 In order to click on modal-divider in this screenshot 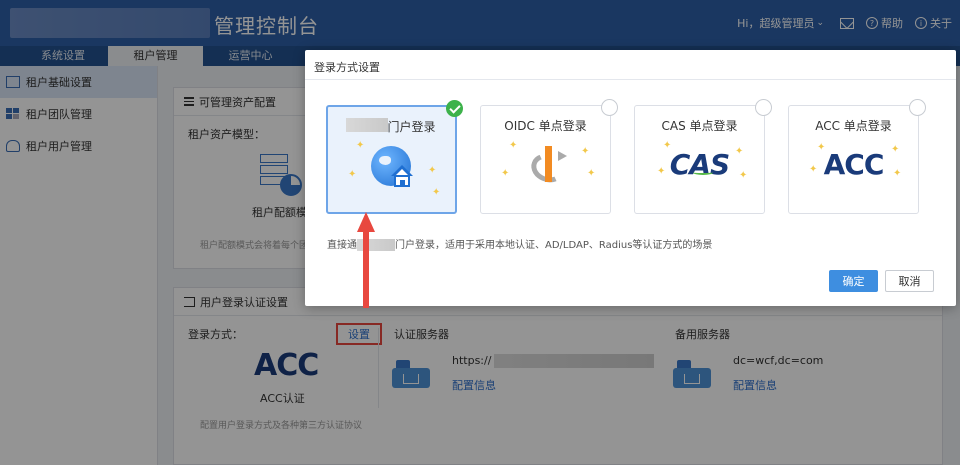, I will do `click(630, 79)`.